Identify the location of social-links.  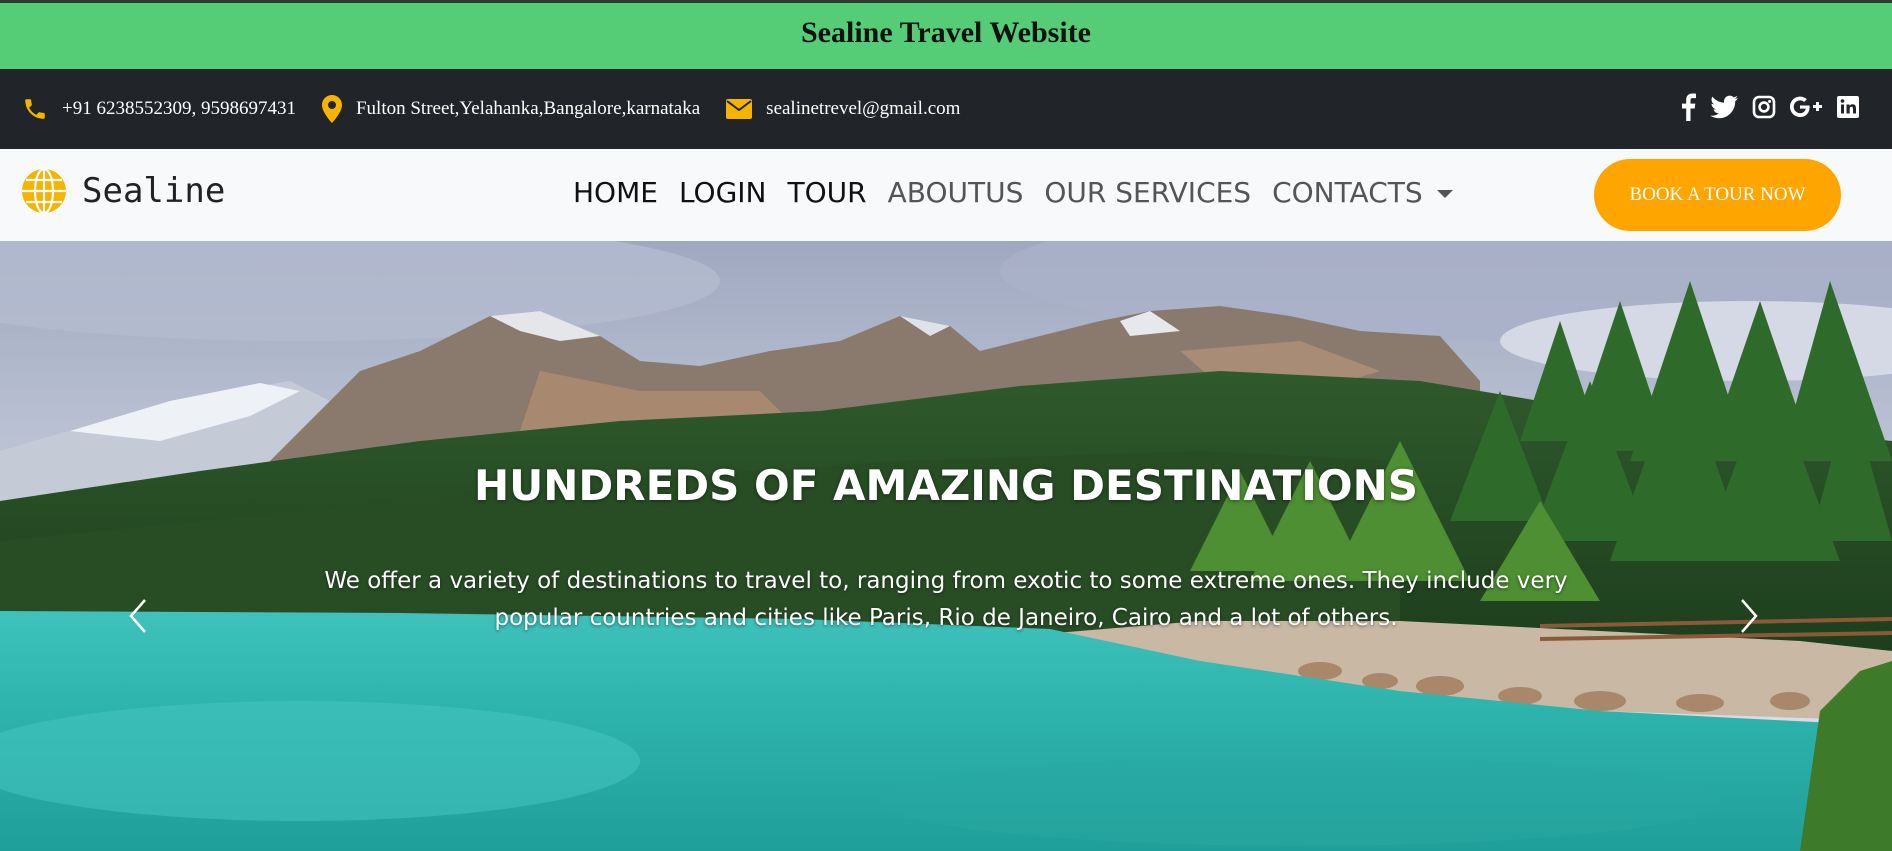
(1775, 109).